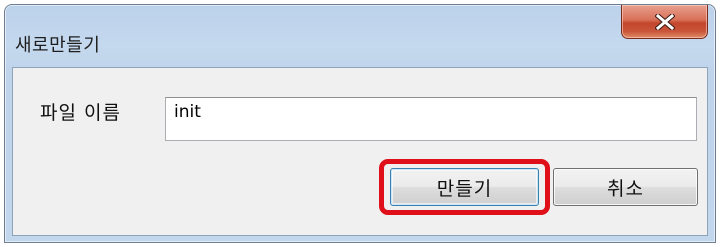  Describe the element at coordinates (80, 113) in the screenshot. I see `file-name-label: 파일 이름` at that location.